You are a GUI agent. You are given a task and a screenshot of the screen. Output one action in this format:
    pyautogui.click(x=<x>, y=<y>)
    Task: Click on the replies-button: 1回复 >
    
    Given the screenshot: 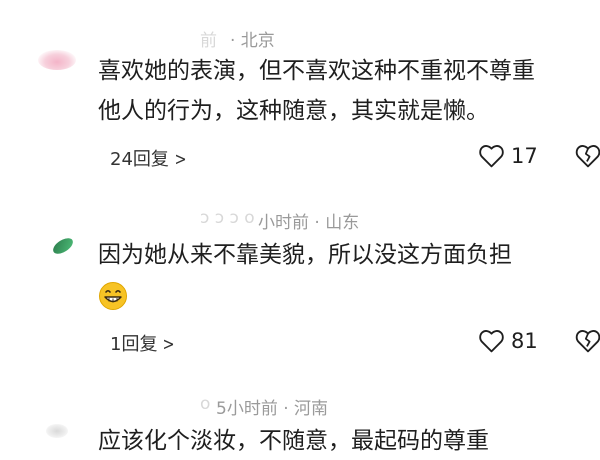 What is the action you would take?
    pyautogui.click(x=143, y=343)
    